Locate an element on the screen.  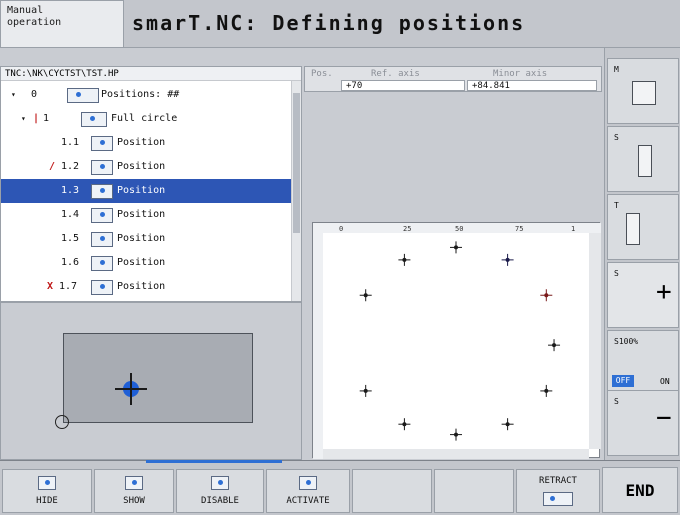
ref-axis-value: +70 is located at coordinates (403, 85).